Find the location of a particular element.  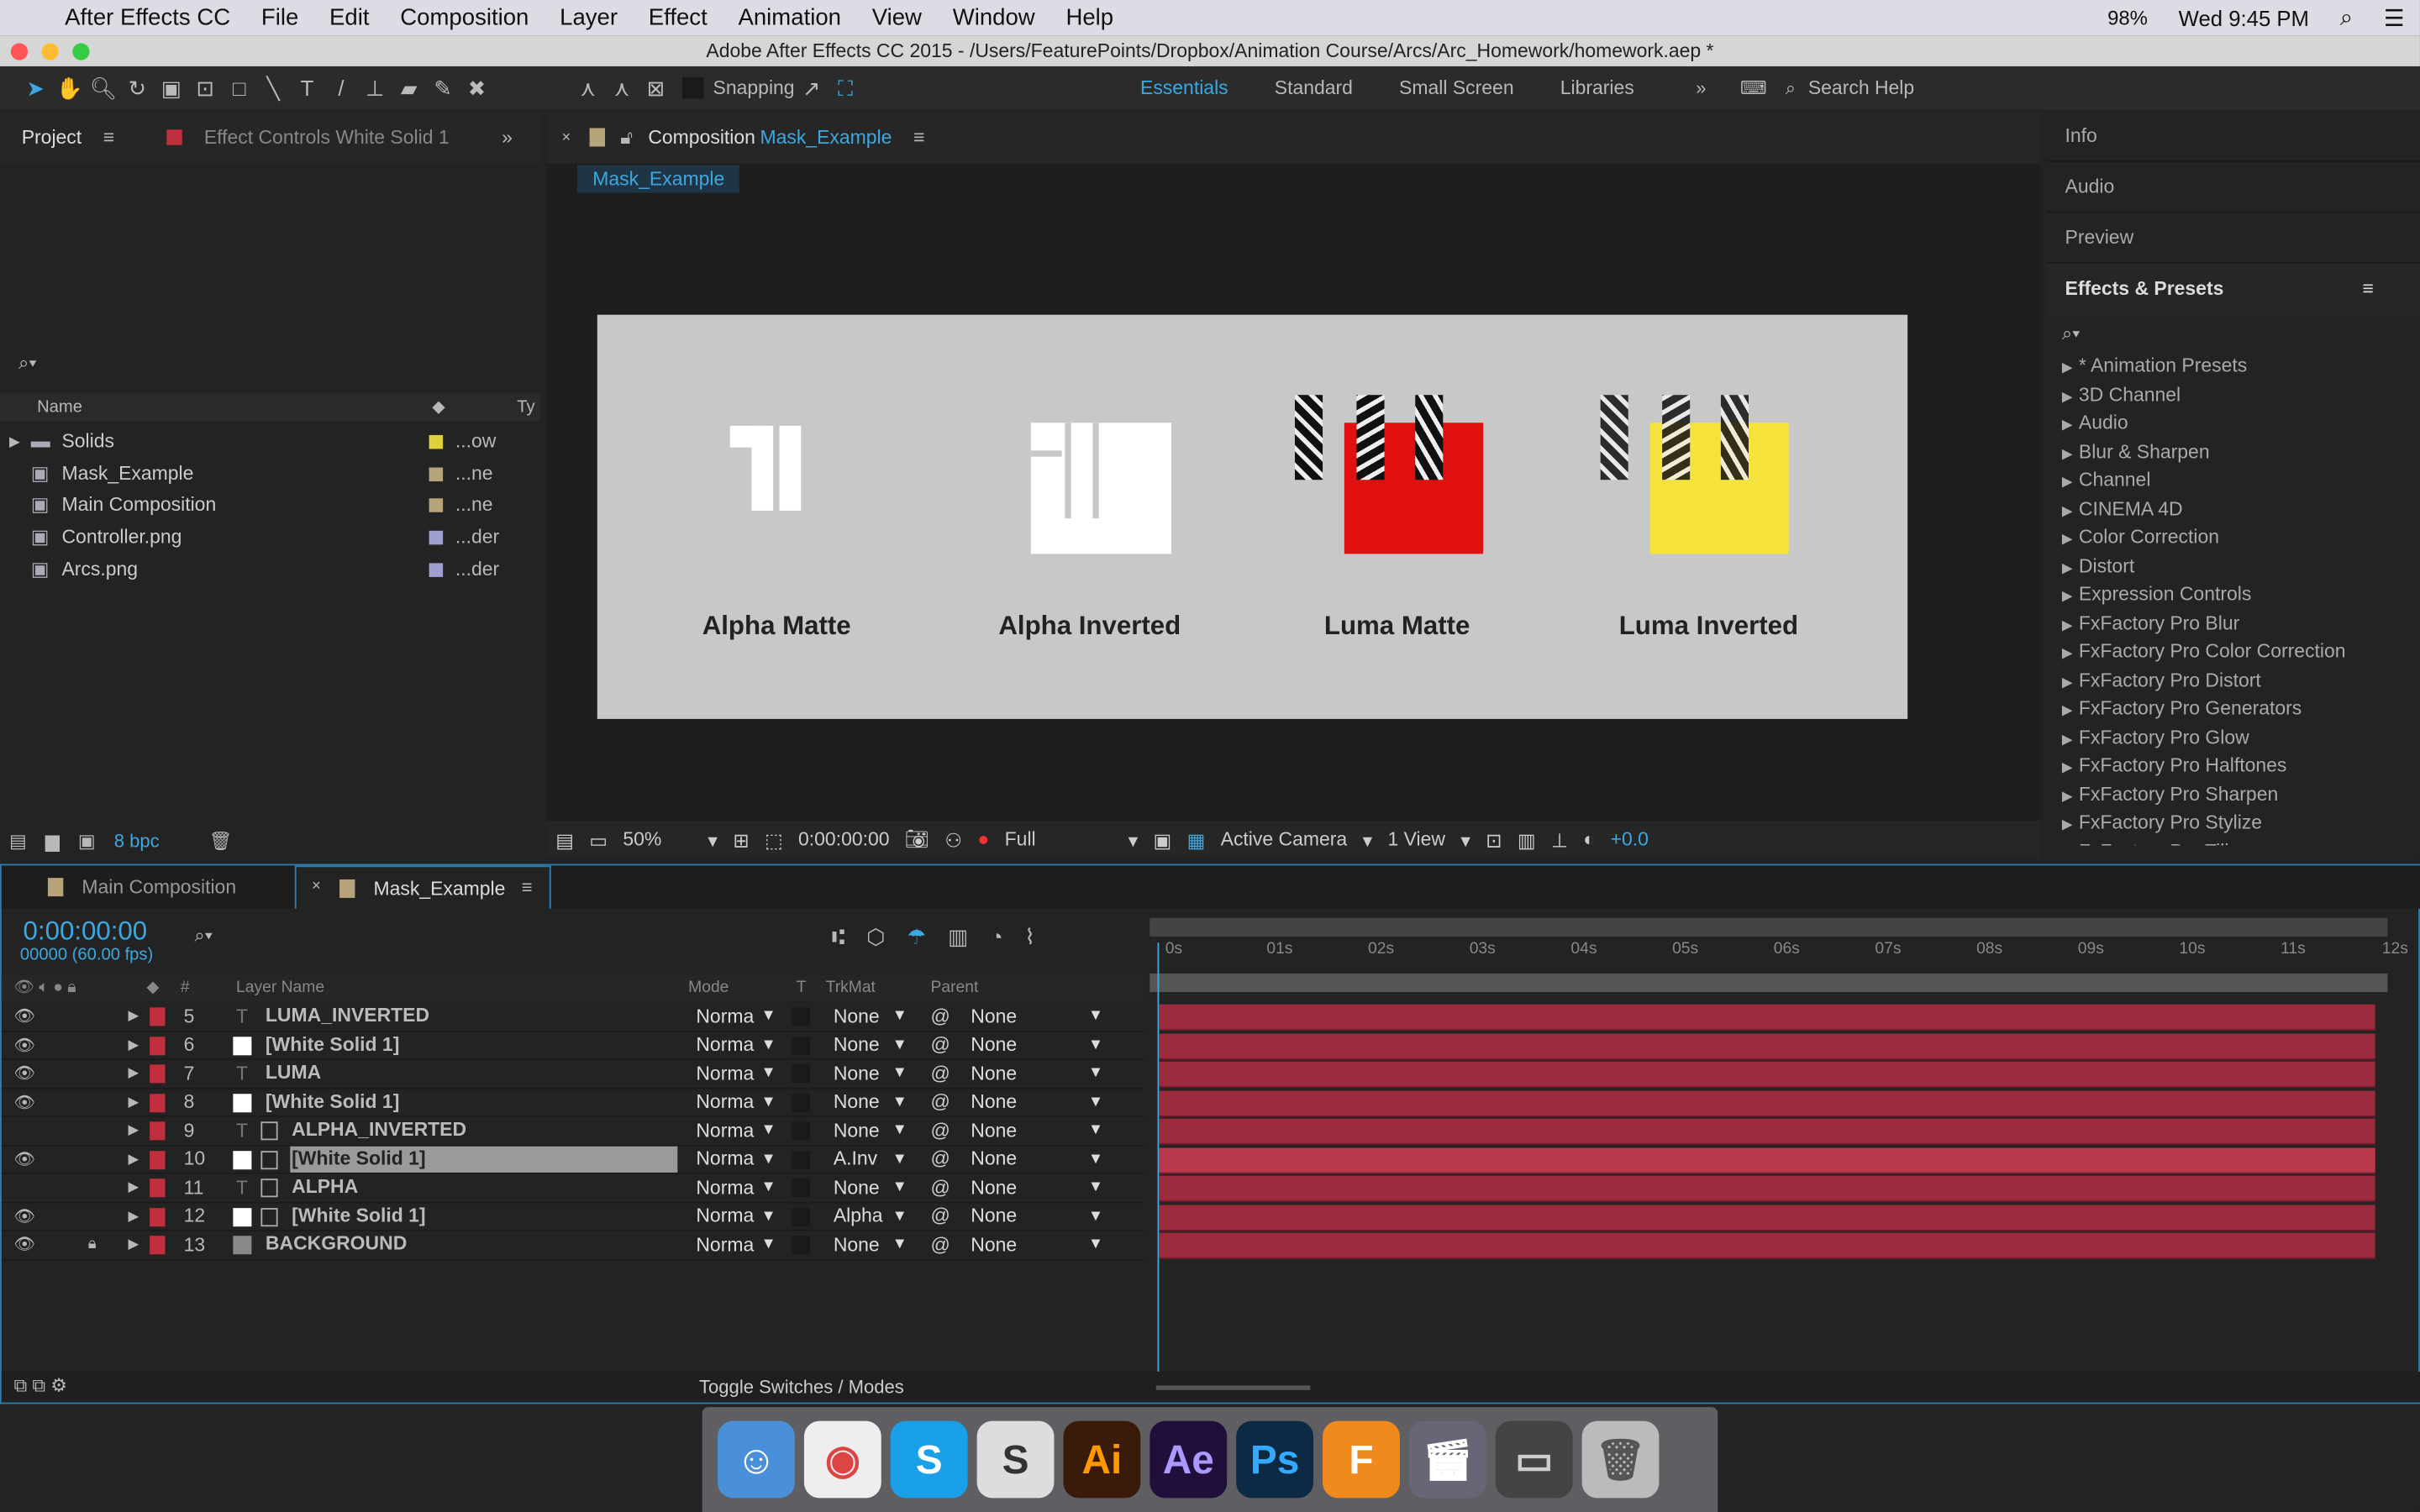

rectangle-tool-icon: □ is located at coordinates (239, 87).